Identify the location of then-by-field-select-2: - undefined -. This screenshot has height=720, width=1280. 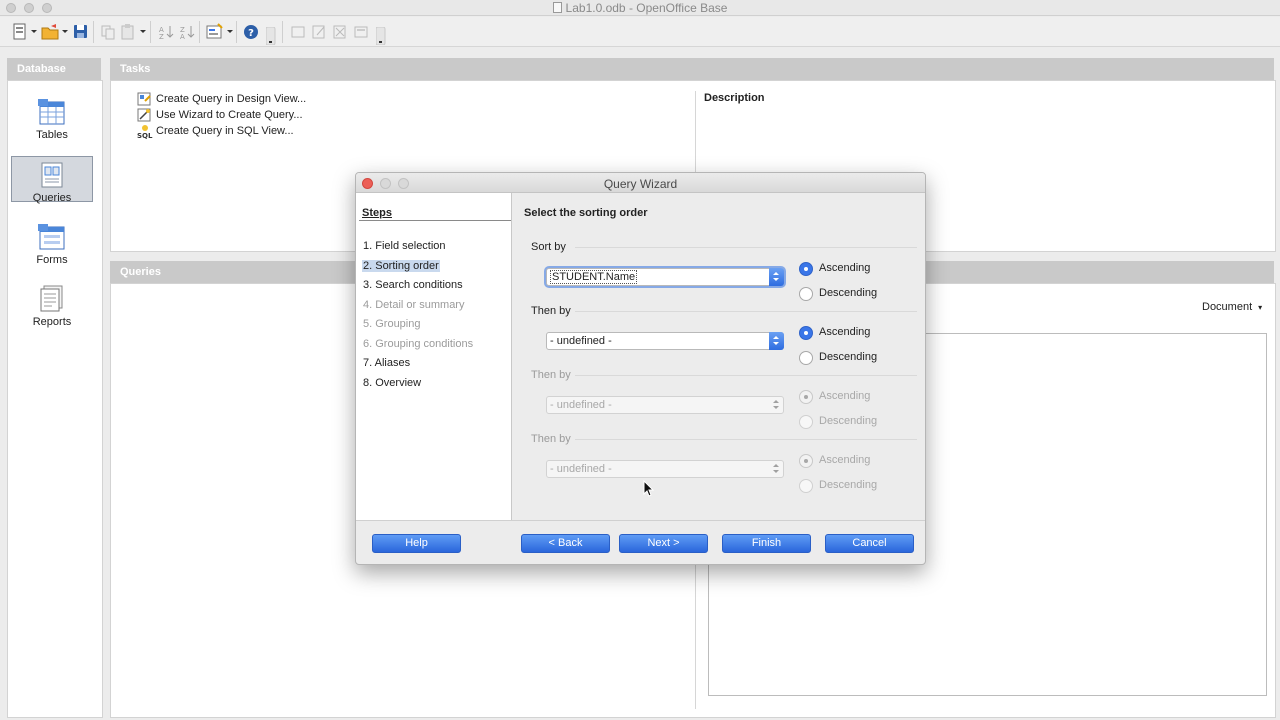
(665, 405).